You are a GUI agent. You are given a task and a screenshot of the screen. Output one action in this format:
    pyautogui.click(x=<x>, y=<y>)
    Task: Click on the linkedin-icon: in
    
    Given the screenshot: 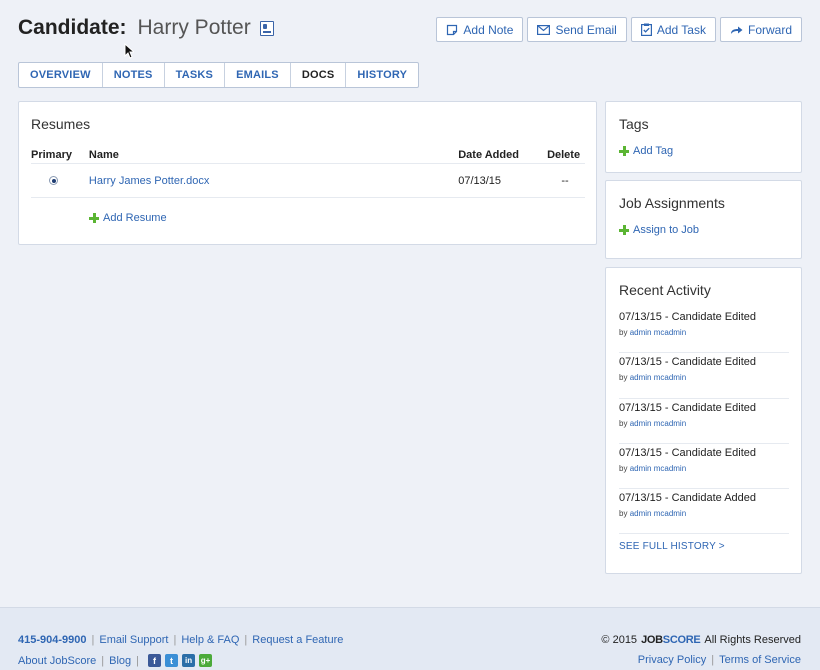 What is the action you would take?
    pyautogui.click(x=189, y=660)
    